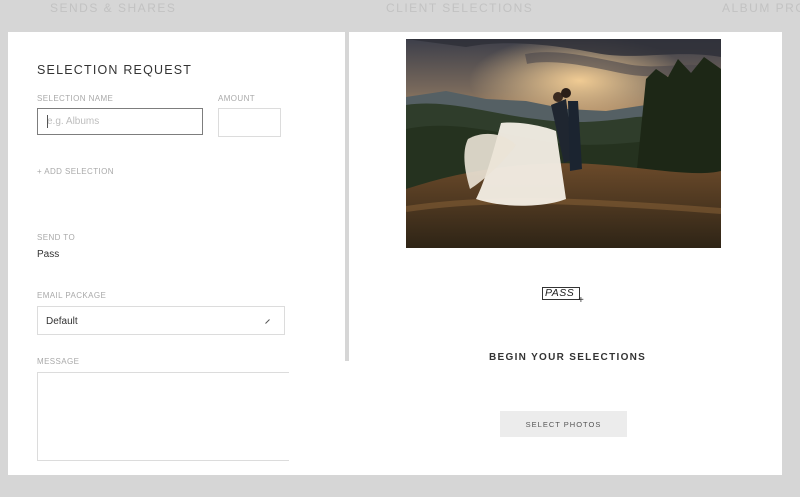  What do you see at coordinates (48, 254) in the screenshot?
I see `send-to-value: Pass` at bounding box center [48, 254].